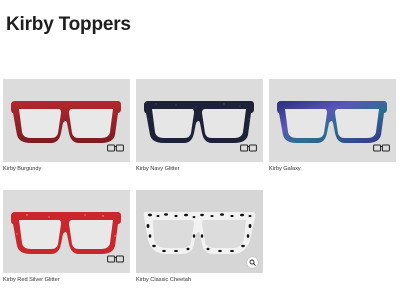 The width and height of the screenshot is (400, 290). Describe the element at coordinates (199, 169) in the screenshot. I see `product-name: Kirby Navy Glitter` at that location.